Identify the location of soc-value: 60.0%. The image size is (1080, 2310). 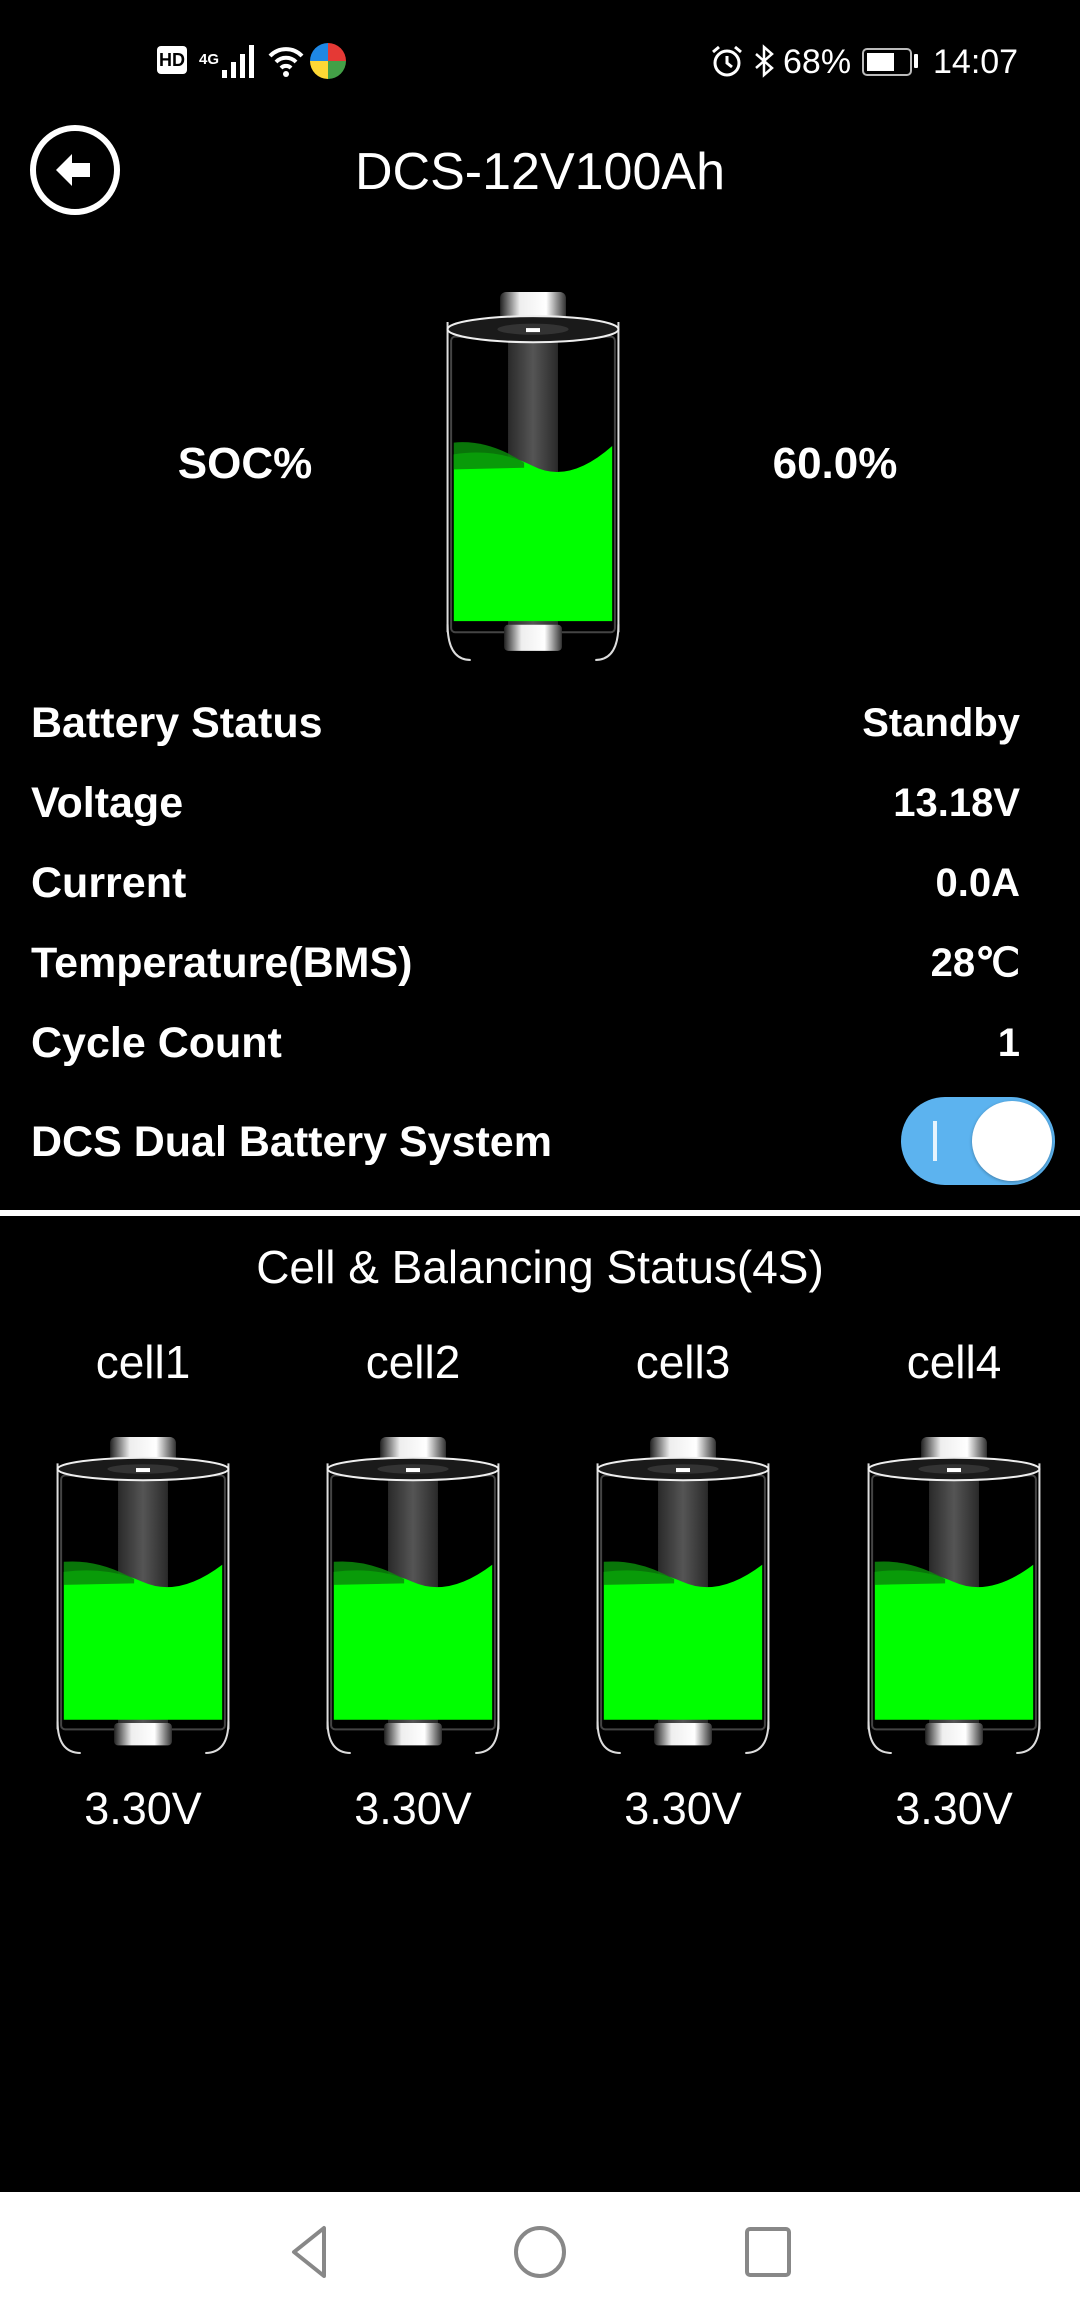
(835, 463).